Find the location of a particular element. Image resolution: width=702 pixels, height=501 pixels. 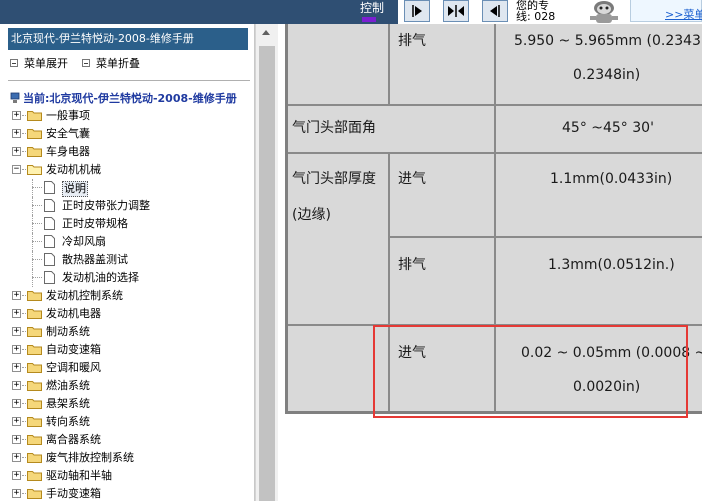

row3-label-line2: (边缘) is located at coordinates (311, 215).